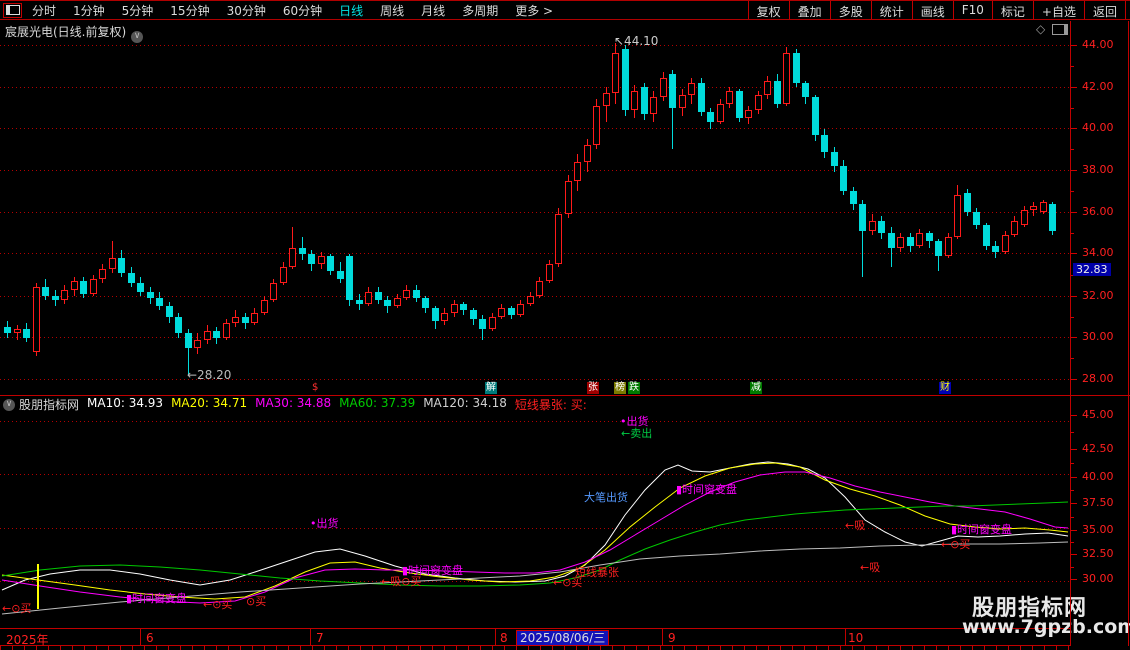 The height and width of the screenshot is (650, 1130). Describe the element at coordinates (480, 10) in the screenshot. I see `period-item-9: 多周期` at that location.